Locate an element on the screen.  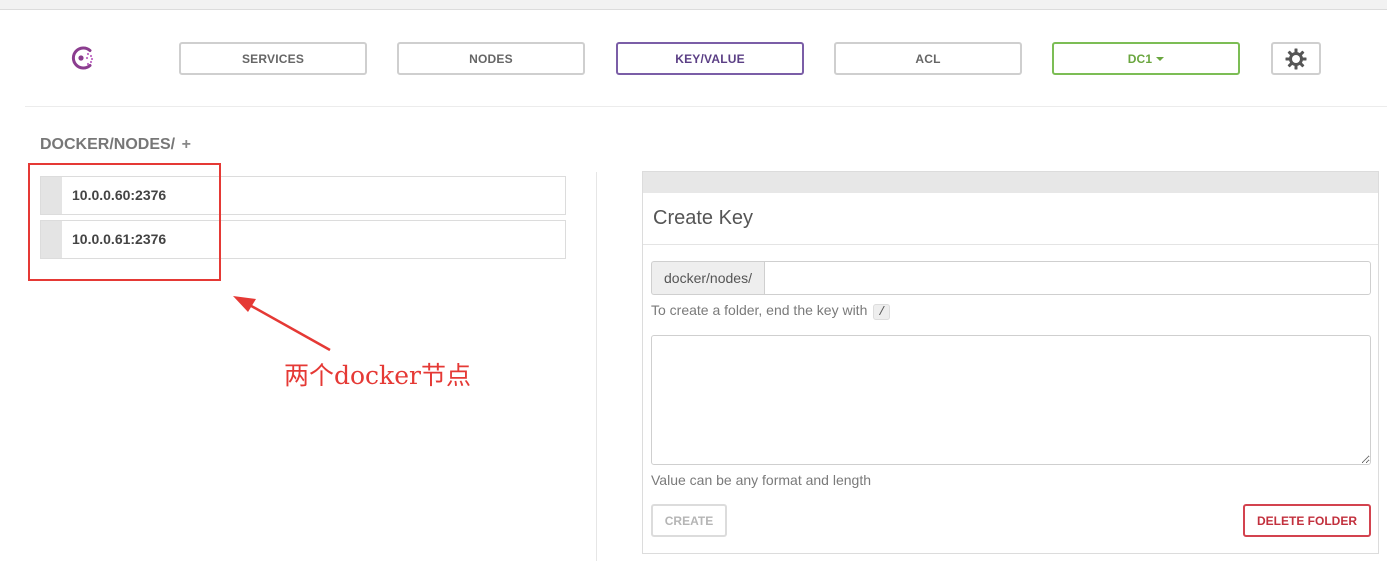
key-prefix-addon: docker/nodes/ is located at coordinates (707, 278).